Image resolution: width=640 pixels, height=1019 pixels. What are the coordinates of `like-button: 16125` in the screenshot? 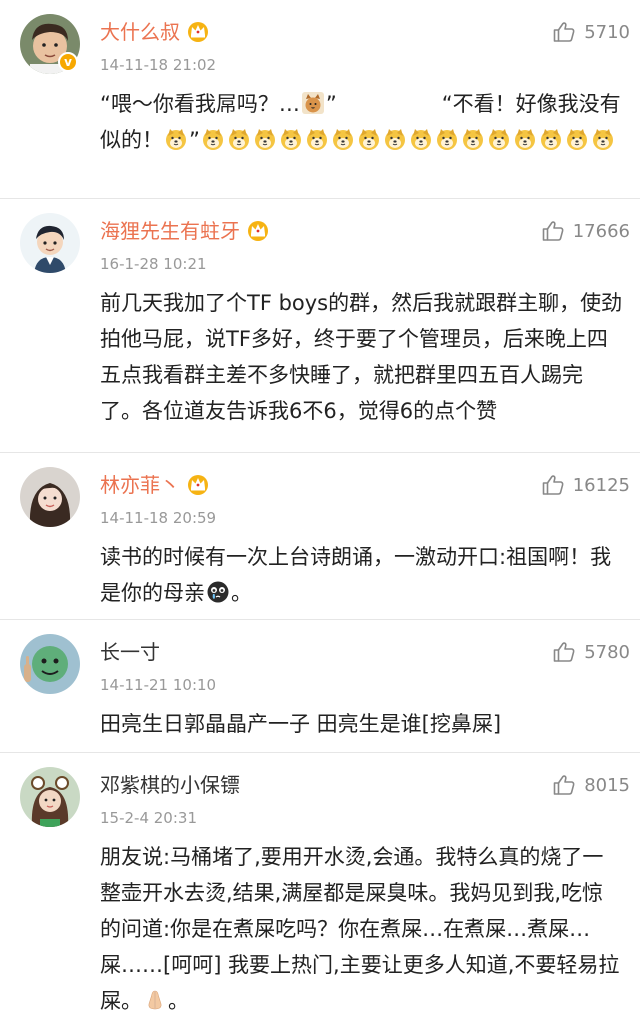 It's located at (585, 485).